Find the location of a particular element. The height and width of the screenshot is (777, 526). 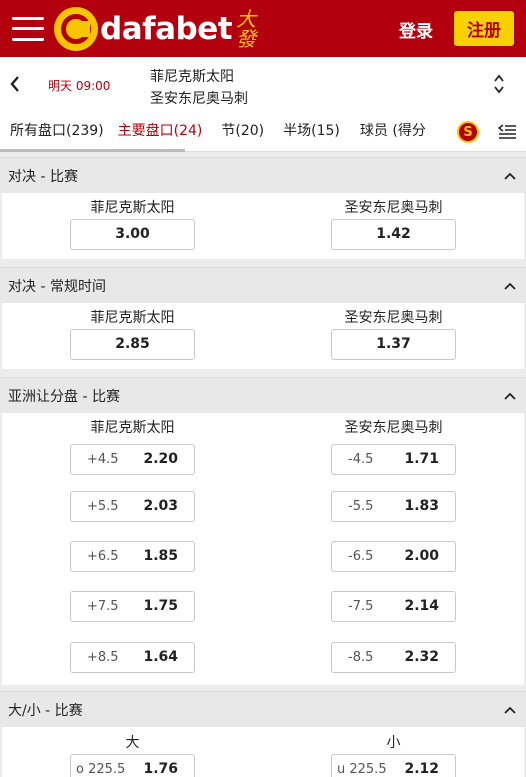

s-badge-icon: S is located at coordinates (468, 132).